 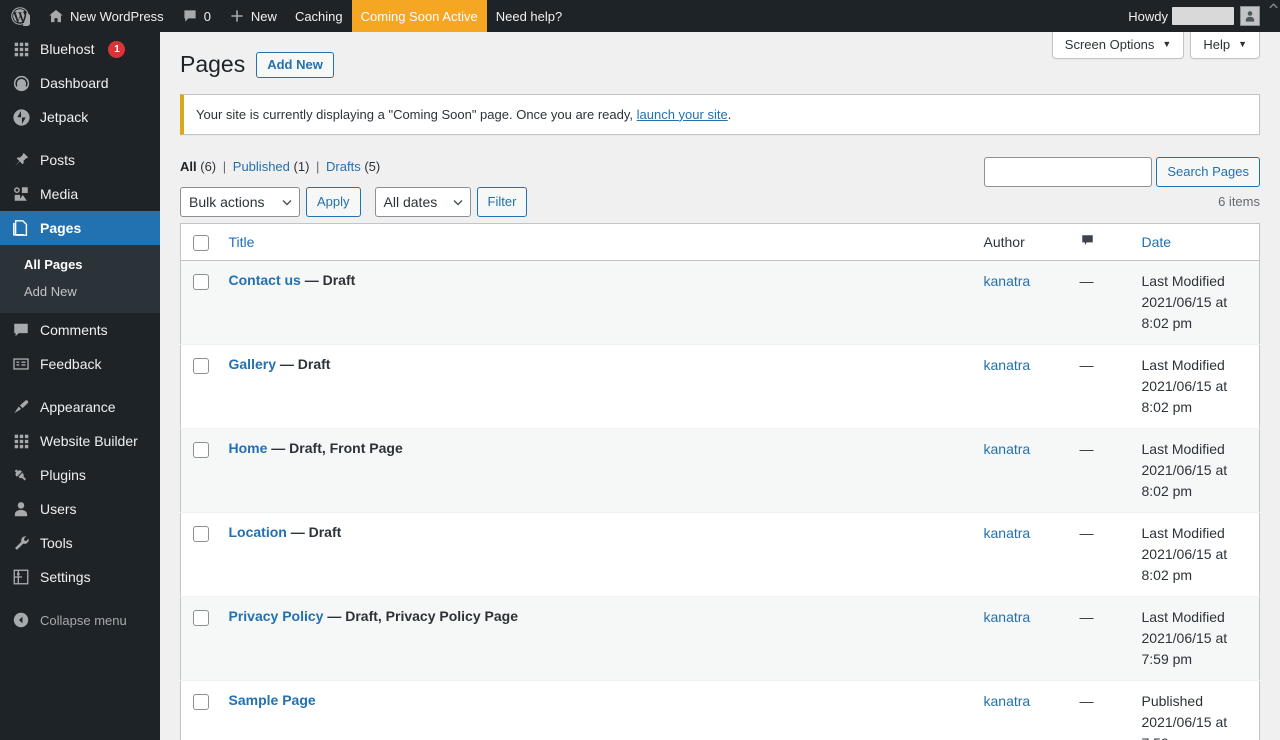 I want to click on sidebar-item-dashboard: Dashboard, so click(x=80, y=83).